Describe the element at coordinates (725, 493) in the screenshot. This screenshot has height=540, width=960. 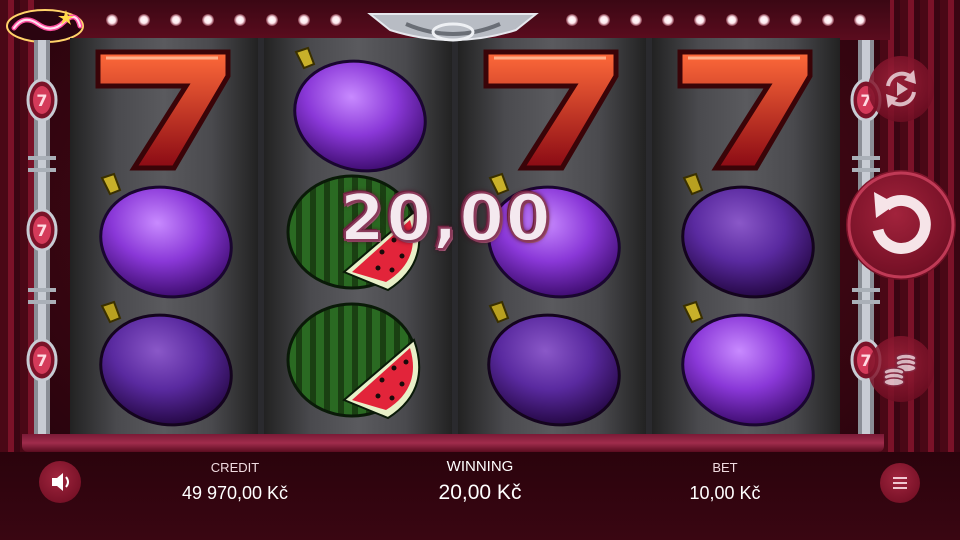
I see `bet-value: 10,00 Kč` at that location.